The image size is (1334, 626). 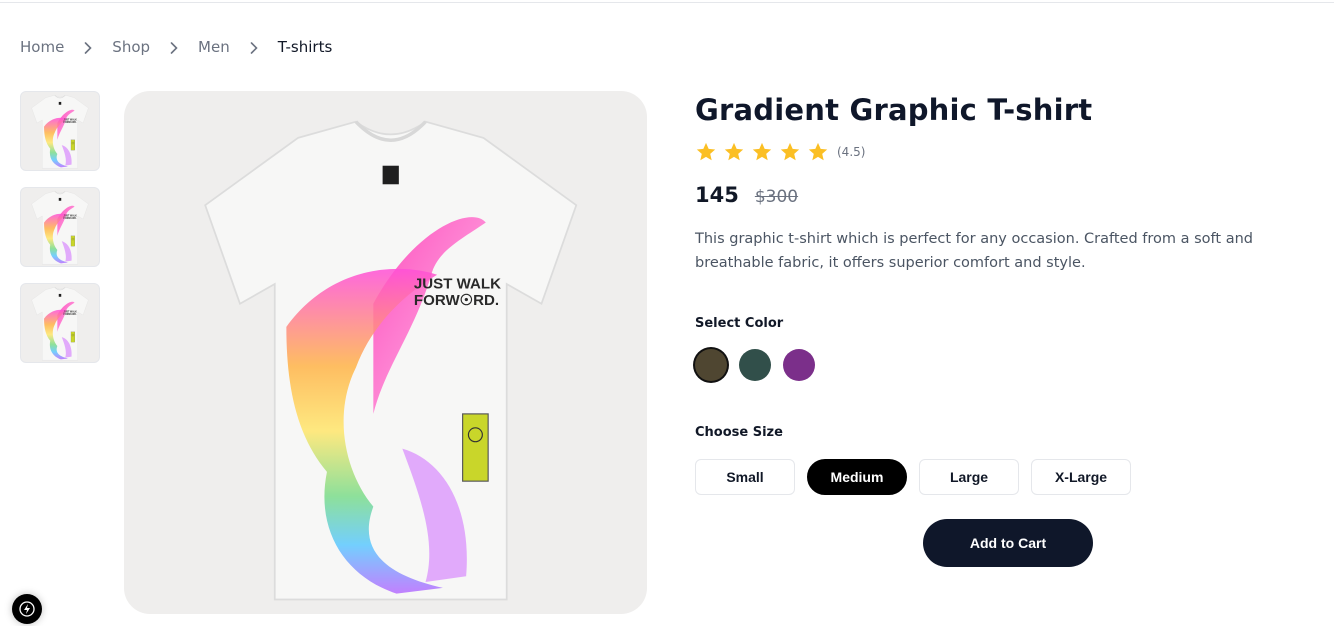 I want to click on current-price: 145, so click(x=717, y=195).